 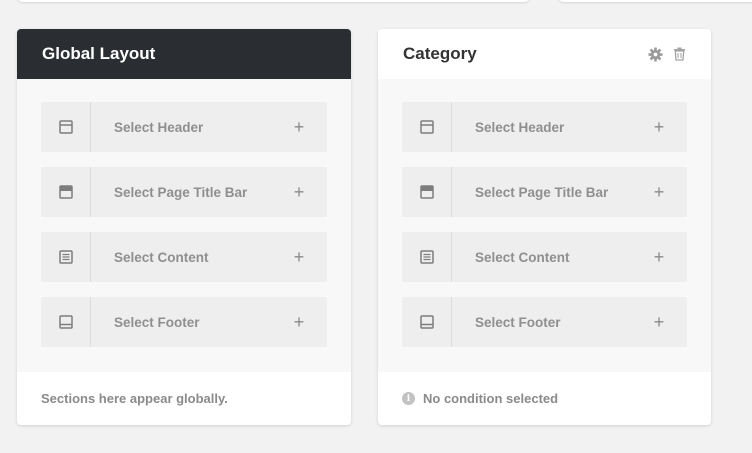 I want to click on info-icon: i, so click(x=408, y=398).